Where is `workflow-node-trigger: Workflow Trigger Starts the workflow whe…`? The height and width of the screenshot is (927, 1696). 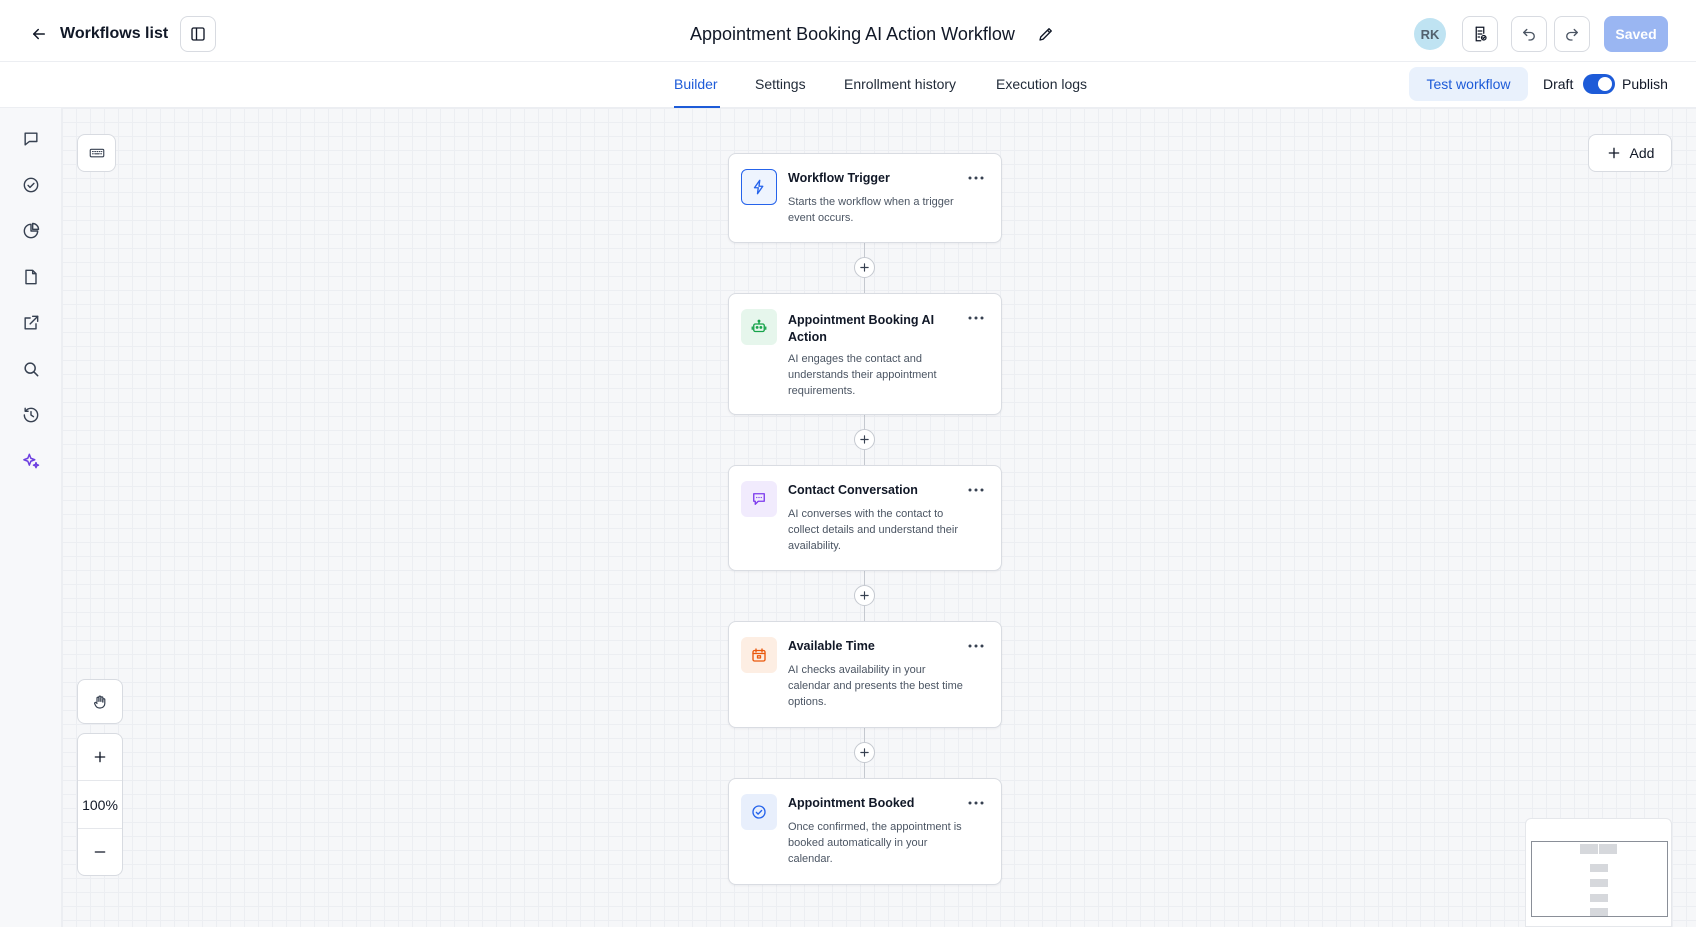 workflow-node-trigger: Workflow Trigger Starts the workflow whe… is located at coordinates (865, 198).